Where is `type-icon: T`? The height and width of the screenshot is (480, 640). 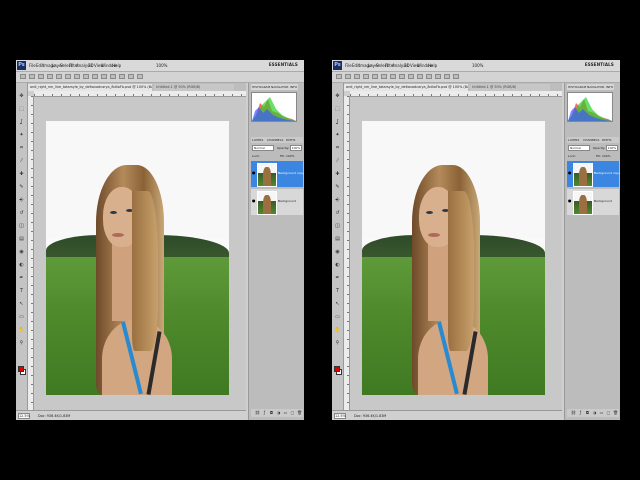
type-icon: T is located at coordinates (337, 291).